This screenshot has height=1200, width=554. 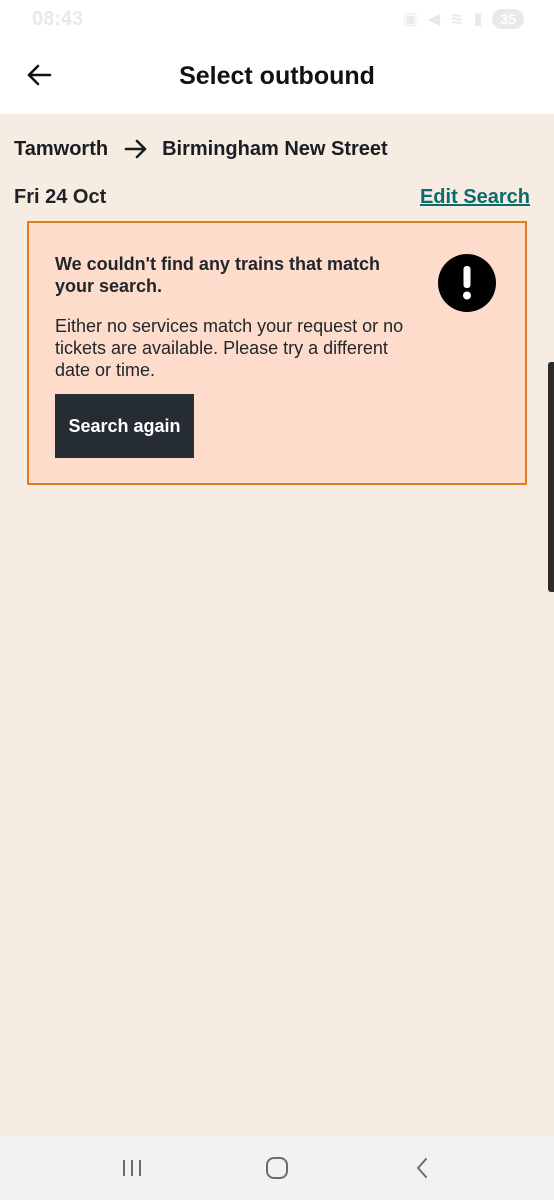 I want to click on destination-station: Birmingham New Street, so click(x=275, y=148).